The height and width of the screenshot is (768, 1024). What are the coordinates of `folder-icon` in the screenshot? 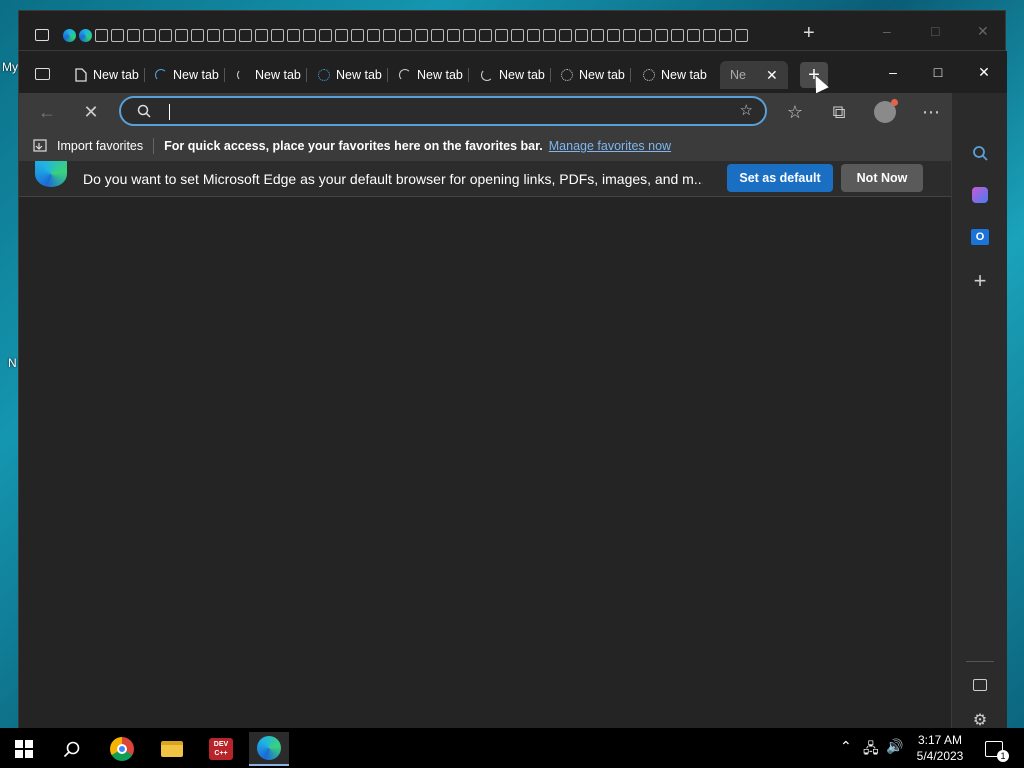 It's located at (172, 749).